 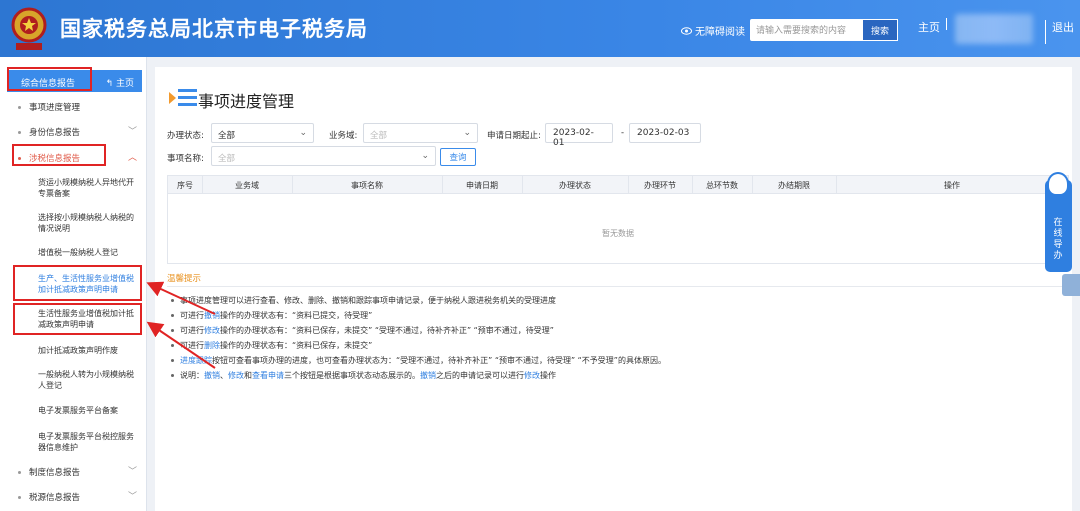 What do you see at coordinates (686, 30) in the screenshot?
I see `eye-icon` at bounding box center [686, 30].